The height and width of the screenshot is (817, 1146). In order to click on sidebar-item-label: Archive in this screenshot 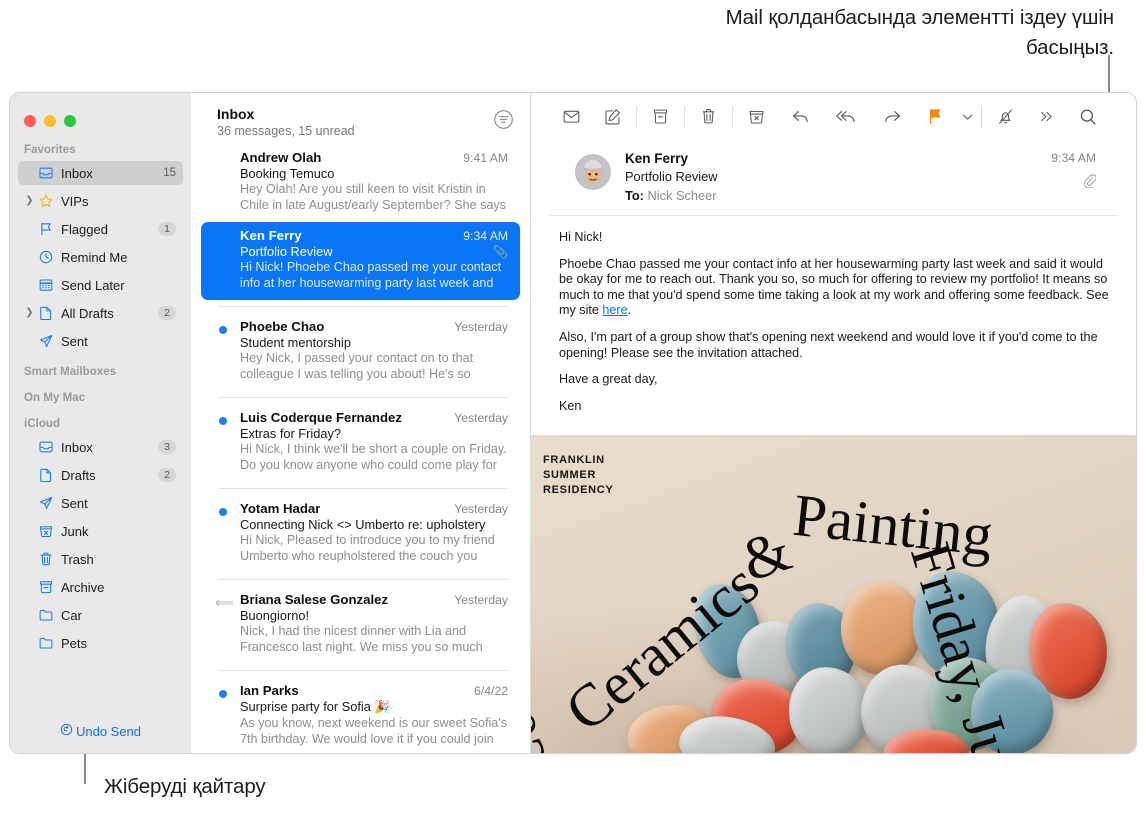, I will do `click(83, 587)`.